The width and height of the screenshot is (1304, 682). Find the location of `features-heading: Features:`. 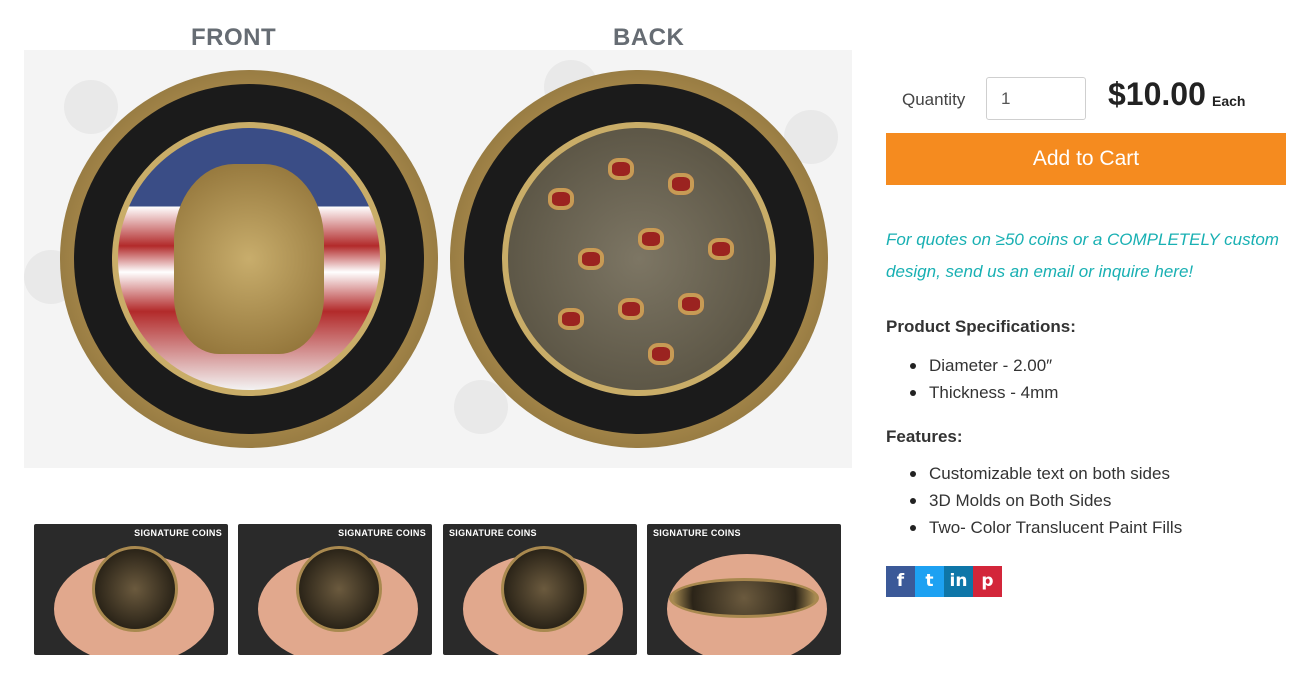

features-heading: Features: is located at coordinates (924, 436).